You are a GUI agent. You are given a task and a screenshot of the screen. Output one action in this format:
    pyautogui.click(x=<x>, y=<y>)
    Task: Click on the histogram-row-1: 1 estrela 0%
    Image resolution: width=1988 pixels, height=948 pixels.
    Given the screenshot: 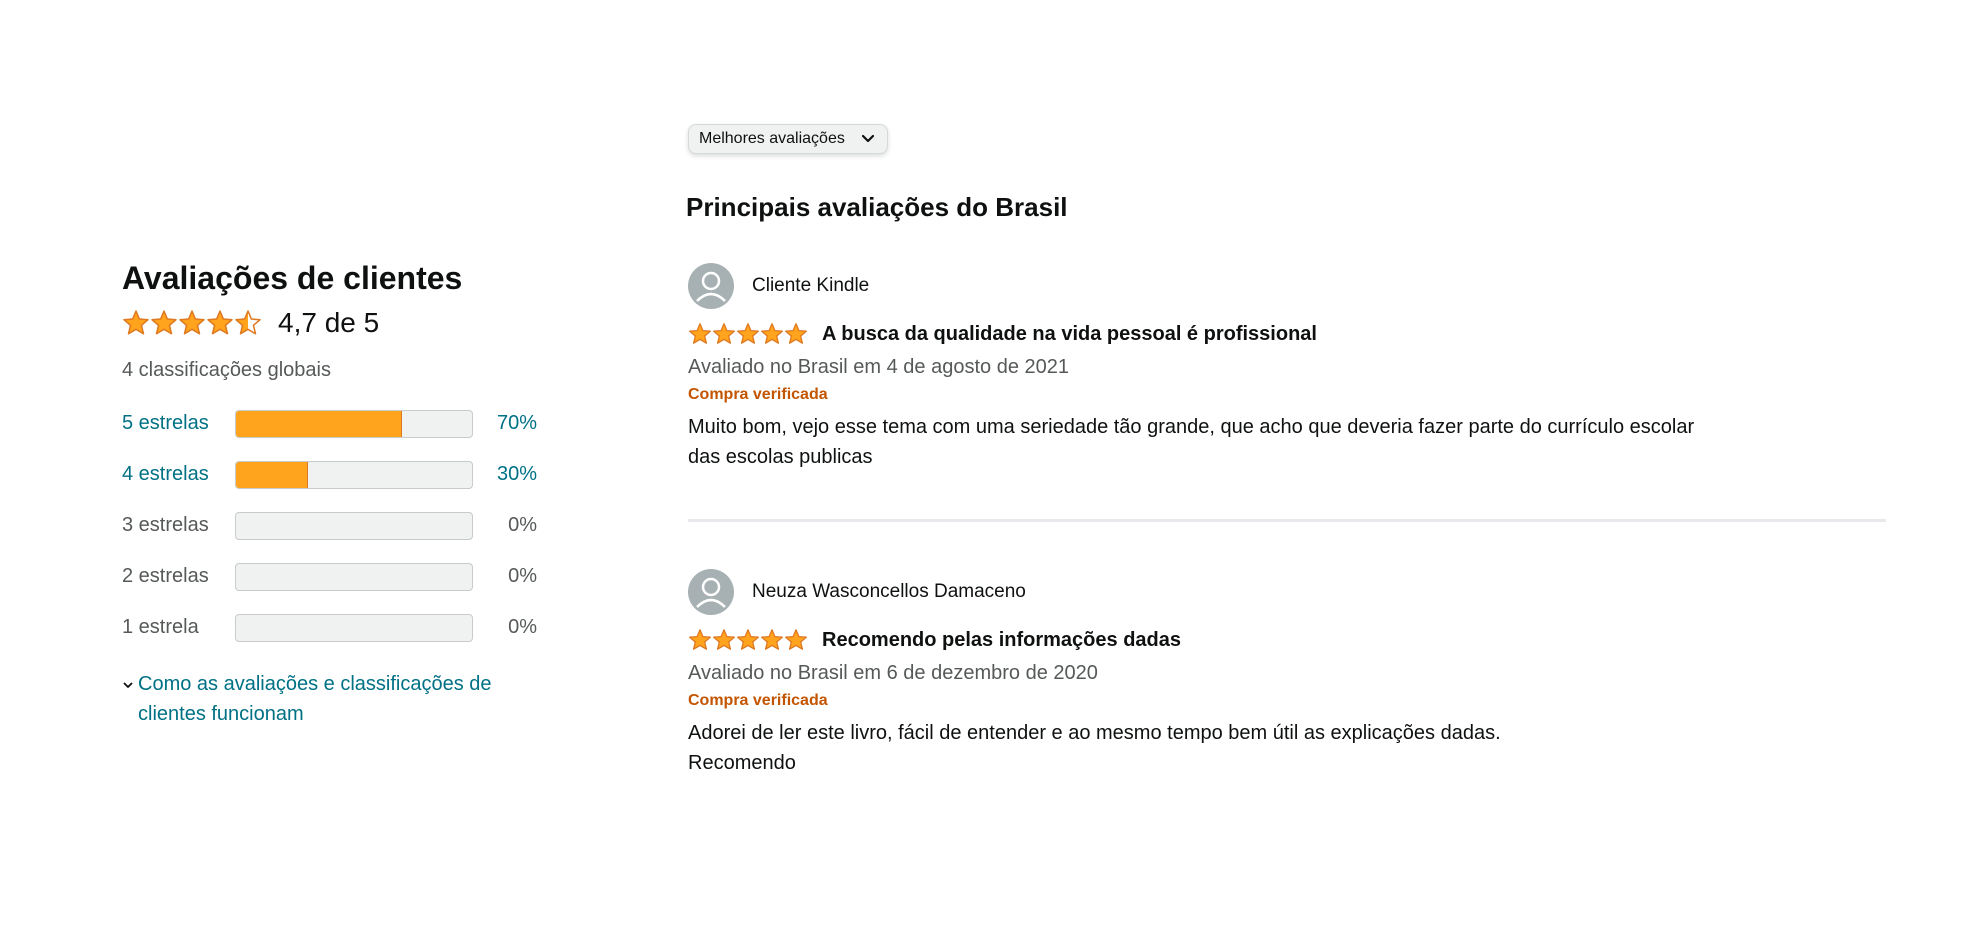 What is the action you would take?
    pyautogui.click(x=337, y=627)
    